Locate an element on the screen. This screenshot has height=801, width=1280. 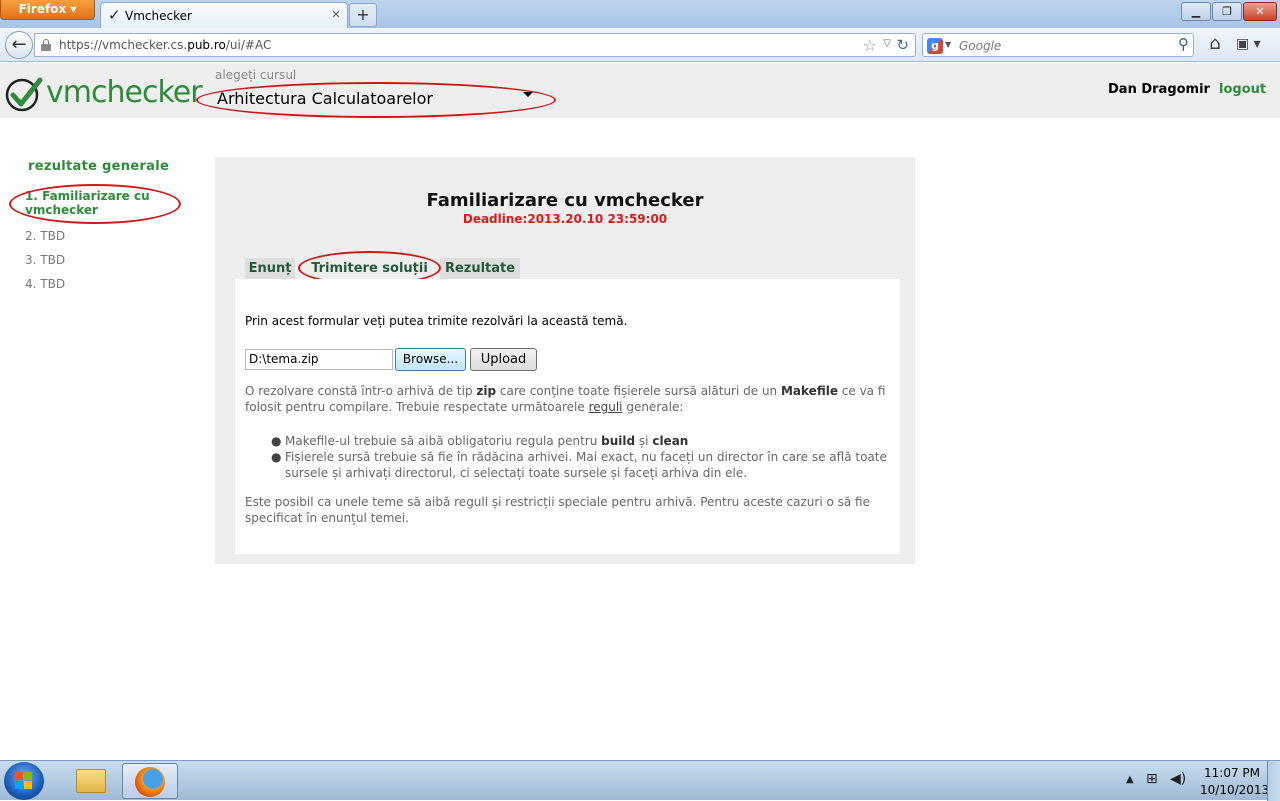
window-minimize-button: ▁ is located at coordinates (1196, 11).